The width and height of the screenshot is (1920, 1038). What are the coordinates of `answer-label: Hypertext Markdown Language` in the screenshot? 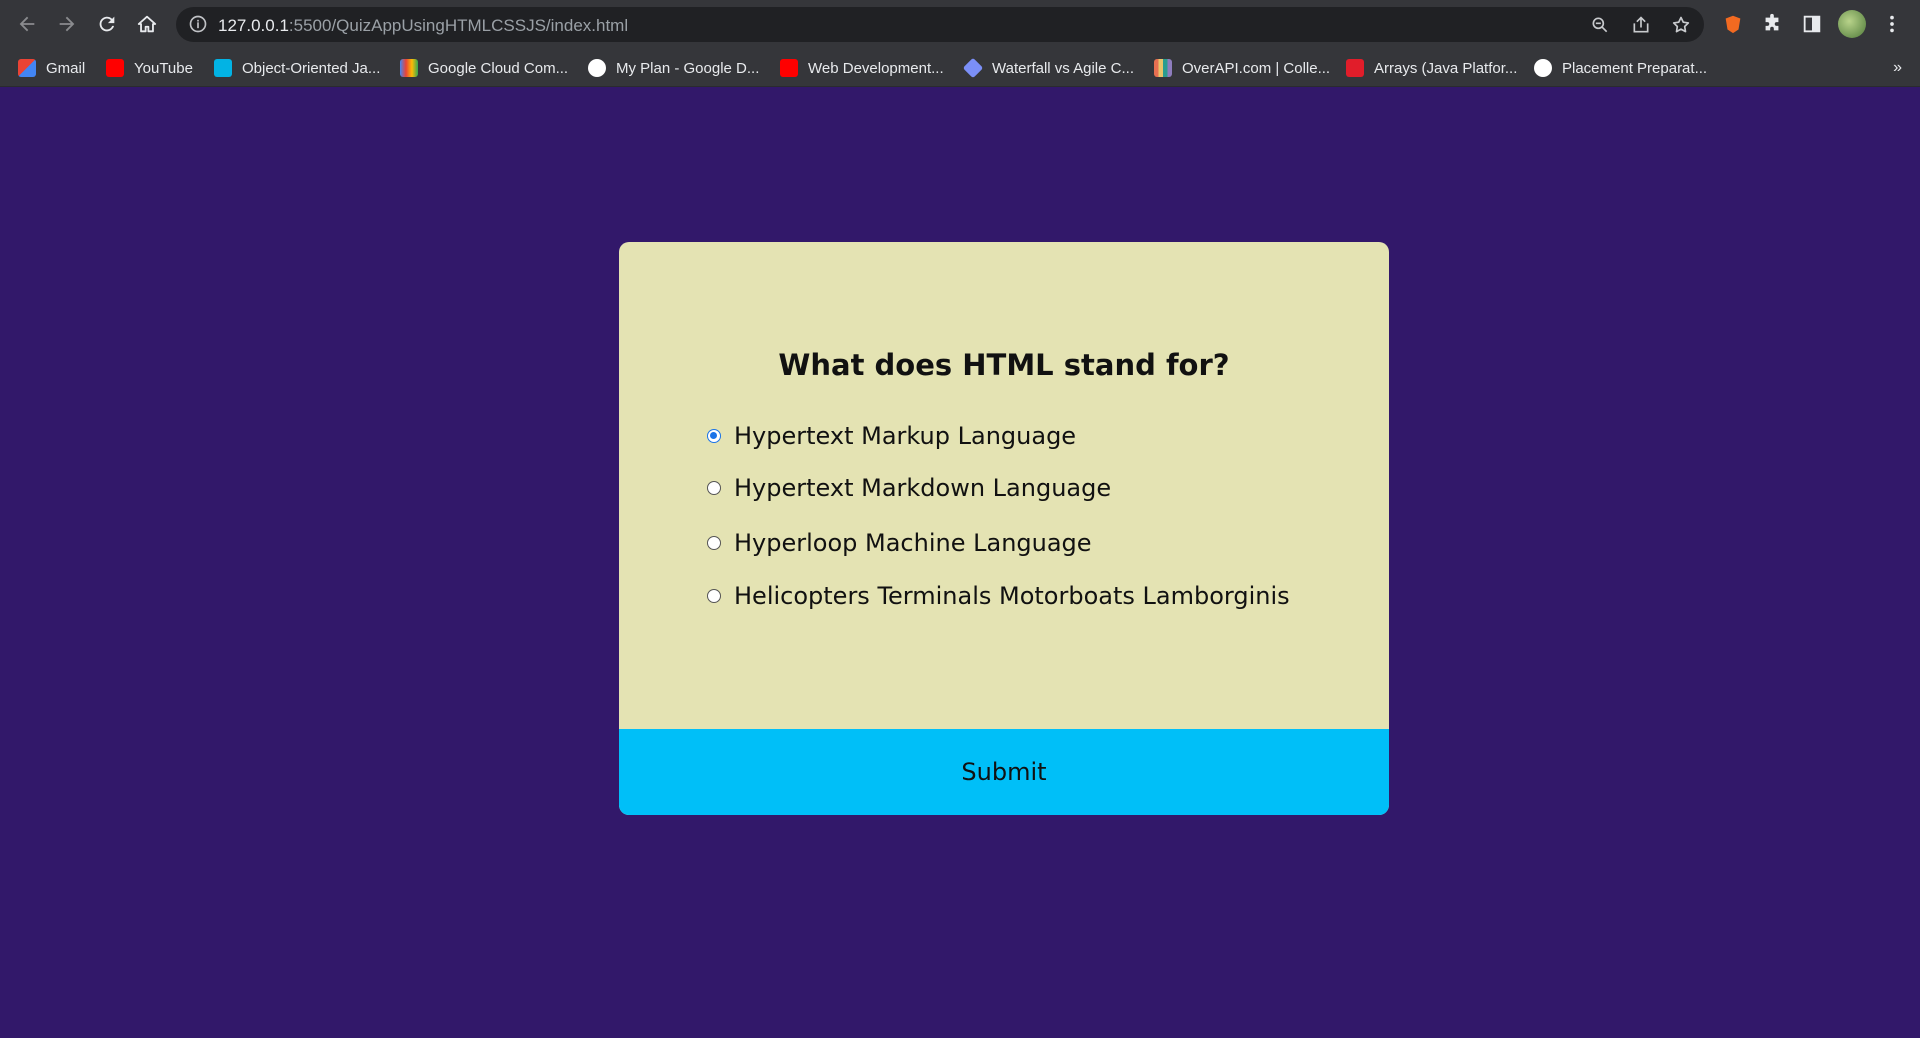 It's located at (922, 488).